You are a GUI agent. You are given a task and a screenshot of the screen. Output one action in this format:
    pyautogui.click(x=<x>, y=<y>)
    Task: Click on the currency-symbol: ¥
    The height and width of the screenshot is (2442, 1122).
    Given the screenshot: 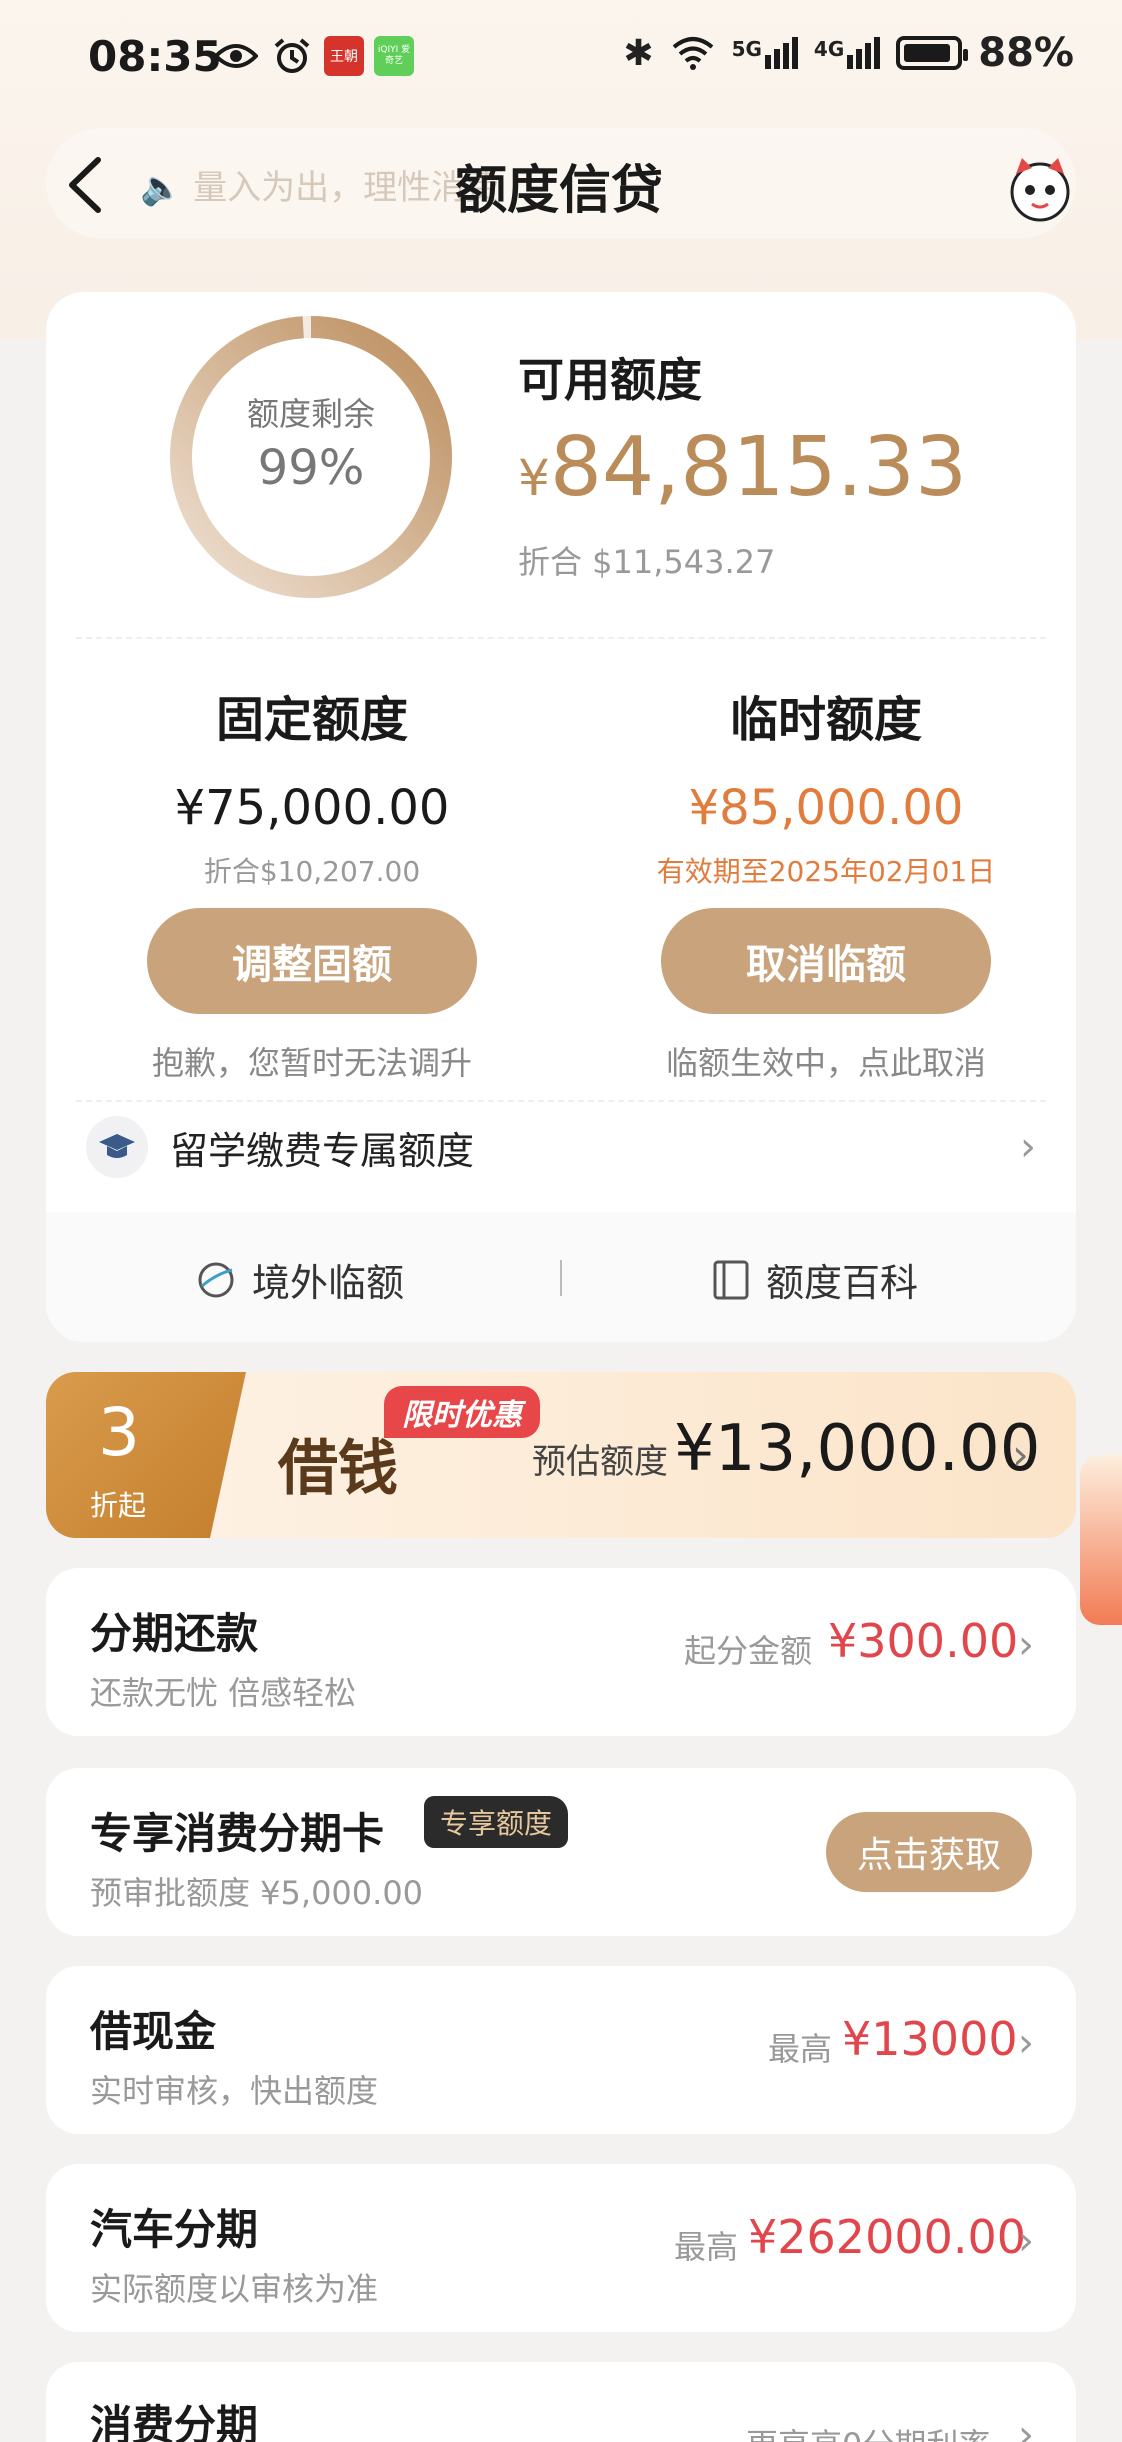 What is the action you would take?
    pyautogui.click(x=534, y=478)
    